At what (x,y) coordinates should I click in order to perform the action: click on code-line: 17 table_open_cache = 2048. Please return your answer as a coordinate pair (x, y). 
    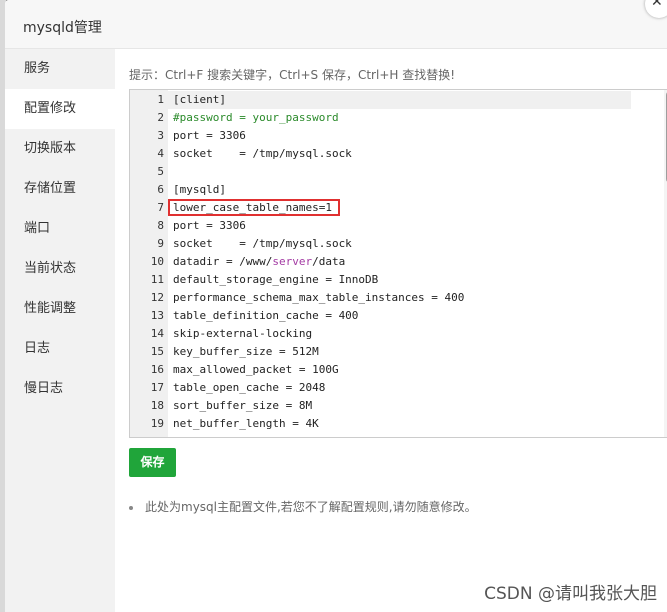
    Looking at the image, I should click on (398, 388).